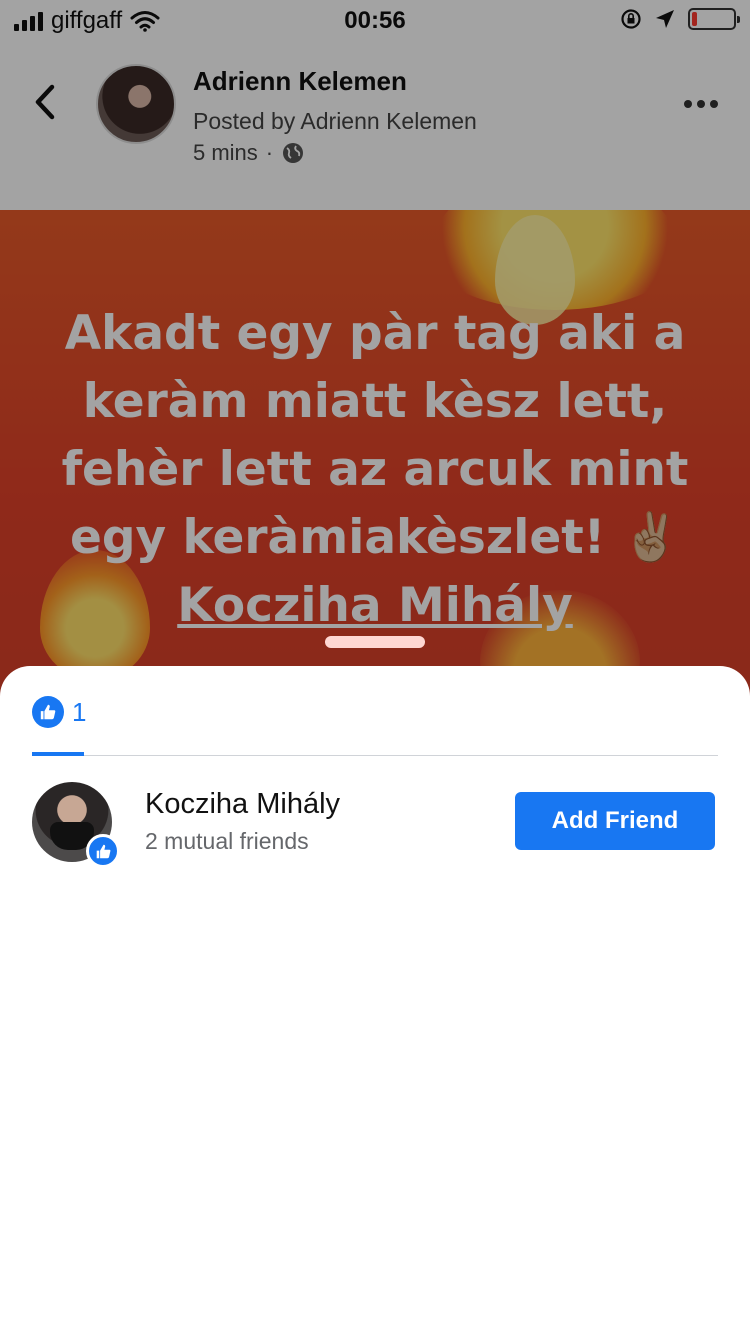  I want to click on sheet-grabber, so click(375, 642).